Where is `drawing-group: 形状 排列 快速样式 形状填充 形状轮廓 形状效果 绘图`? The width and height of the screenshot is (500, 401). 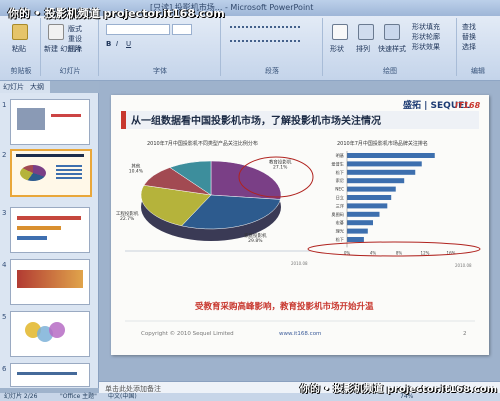
drawing-group: 形状 排列 快速样式 形状填充 形状轮廓 形状效果 绘图 is located at coordinates (390, 47).